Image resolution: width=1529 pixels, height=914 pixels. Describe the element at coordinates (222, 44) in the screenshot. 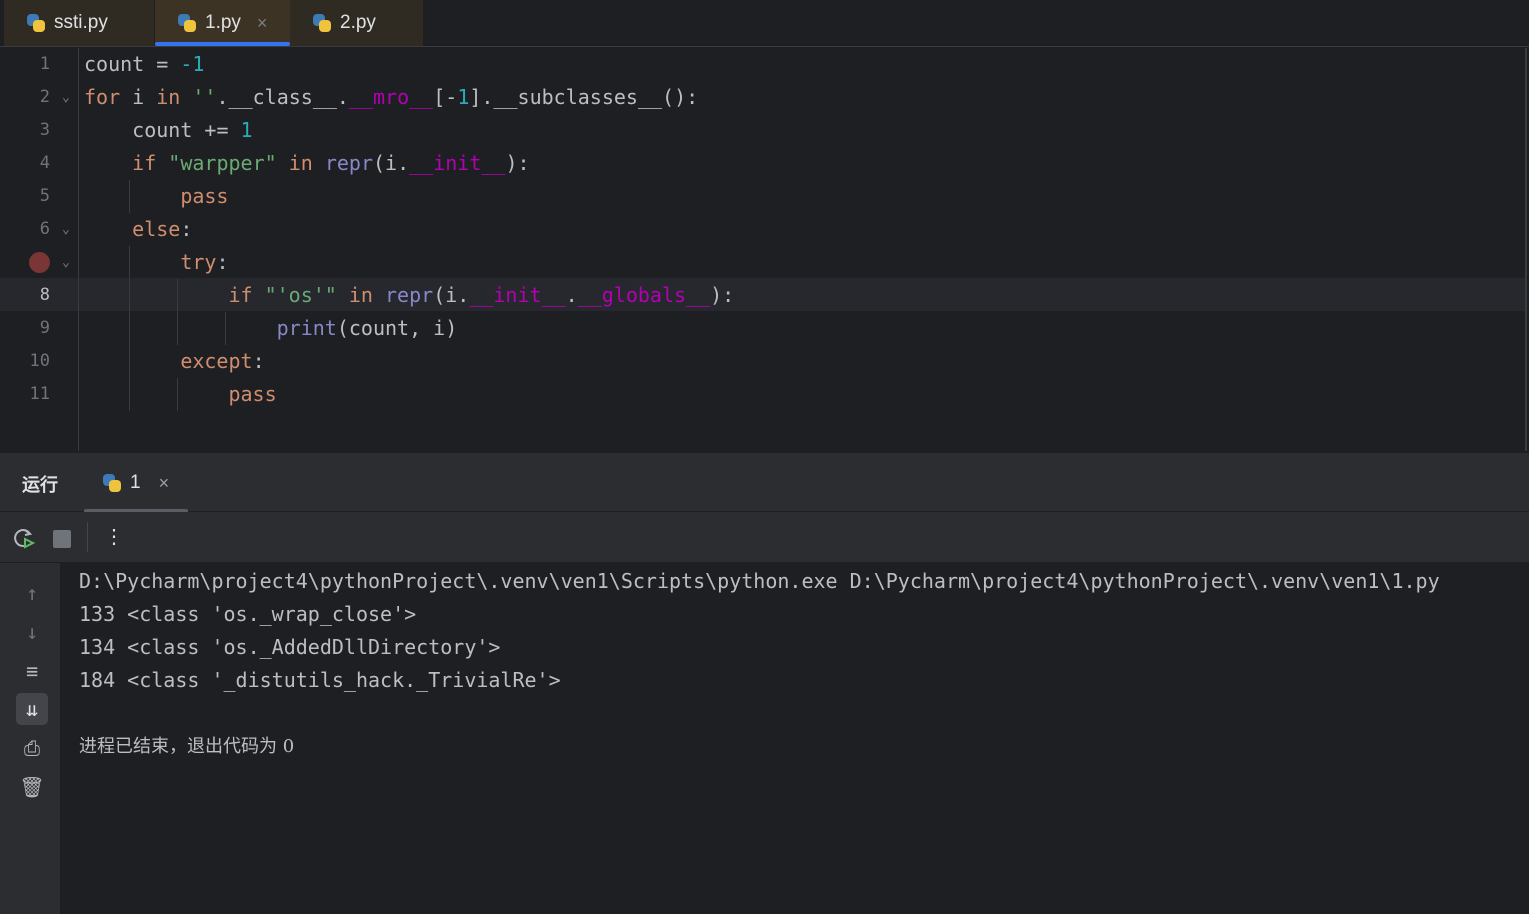

I see `active-tab-indicator` at that location.